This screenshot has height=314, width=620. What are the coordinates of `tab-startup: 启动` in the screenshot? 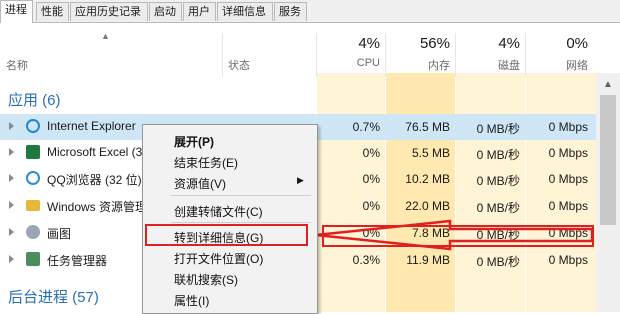 It's located at (165, 11).